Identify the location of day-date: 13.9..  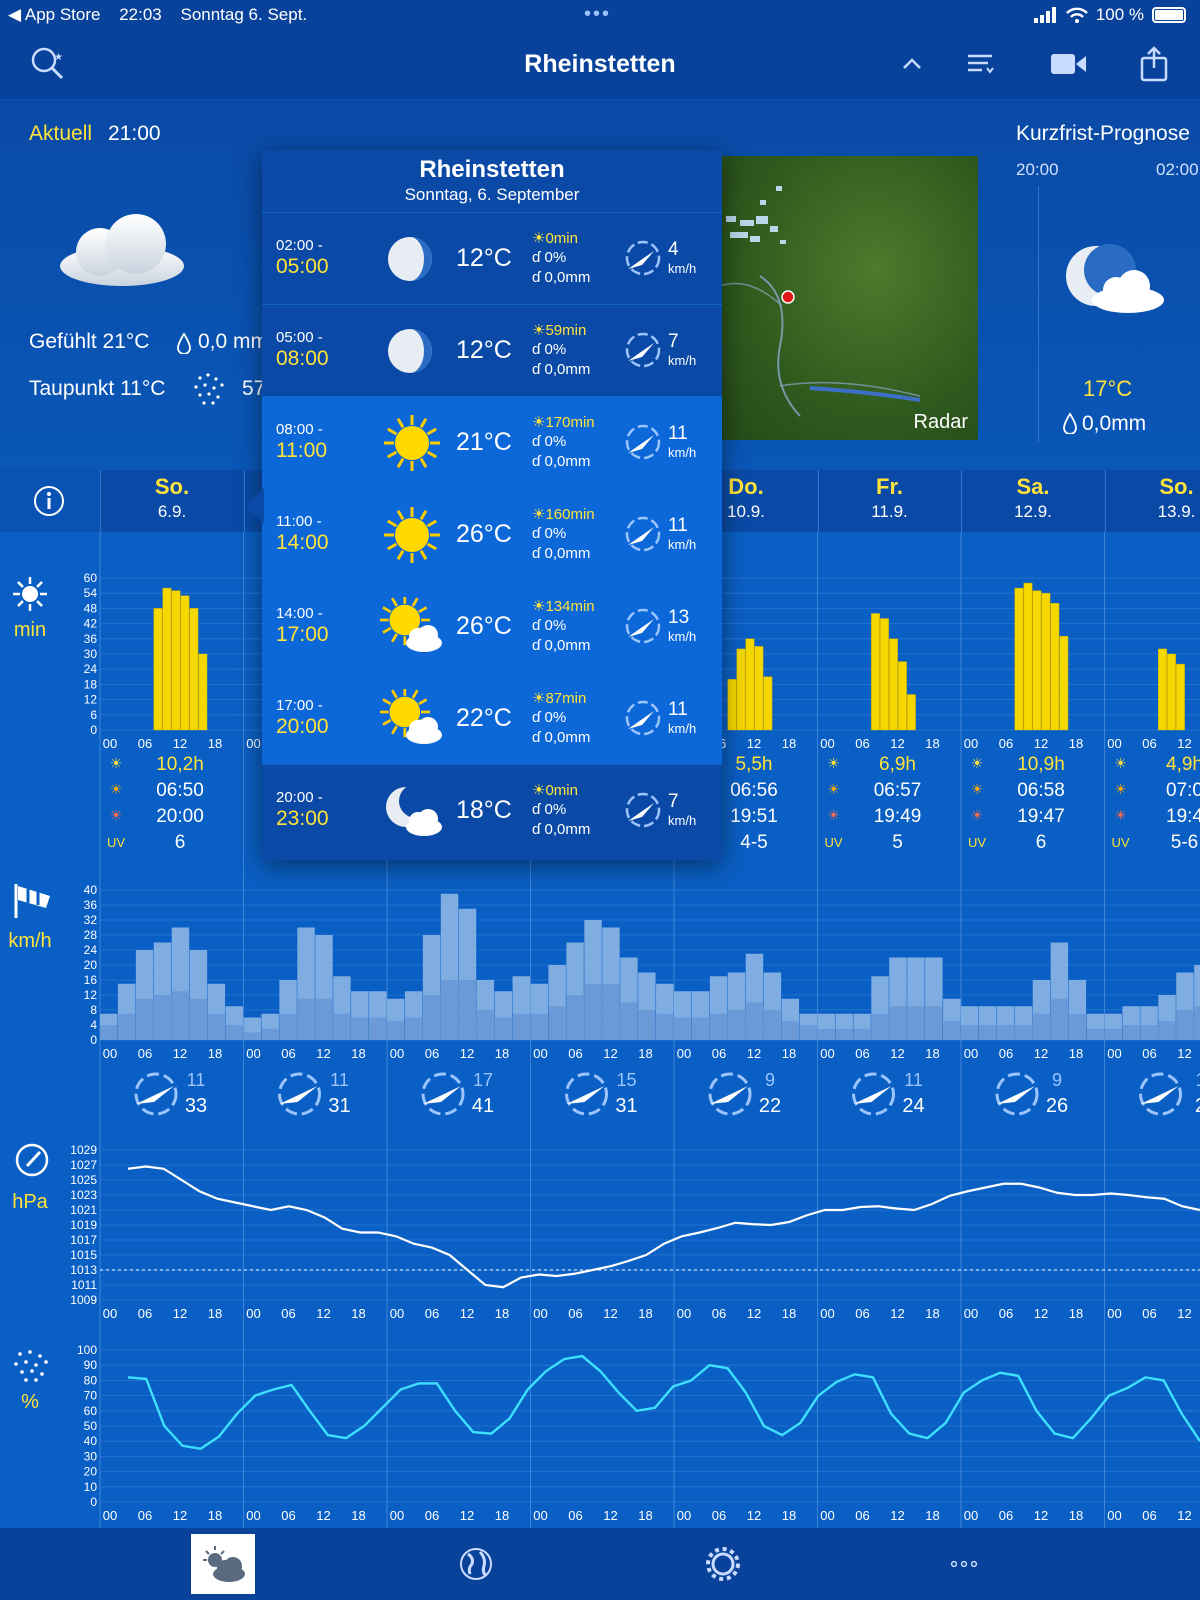
(1176, 511).